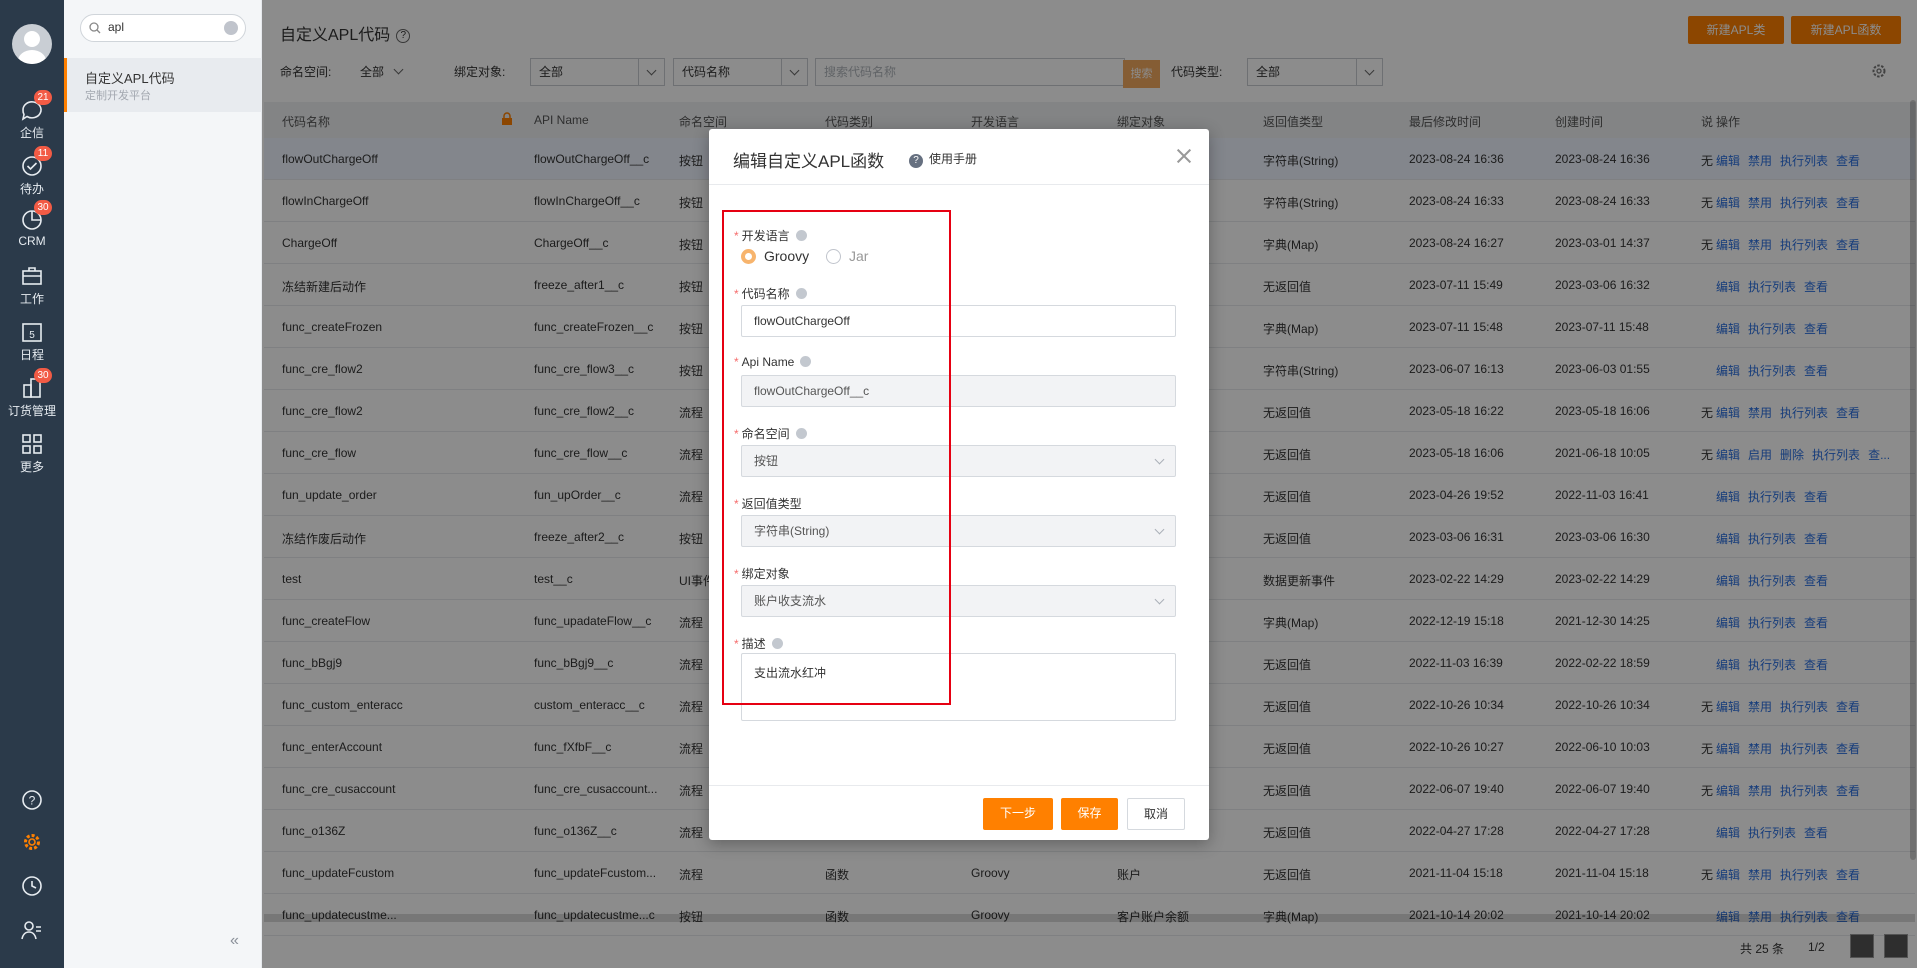 This screenshot has height=968, width=1917. I want to click on user-manual-label: 使用手册, so click(953, 159).